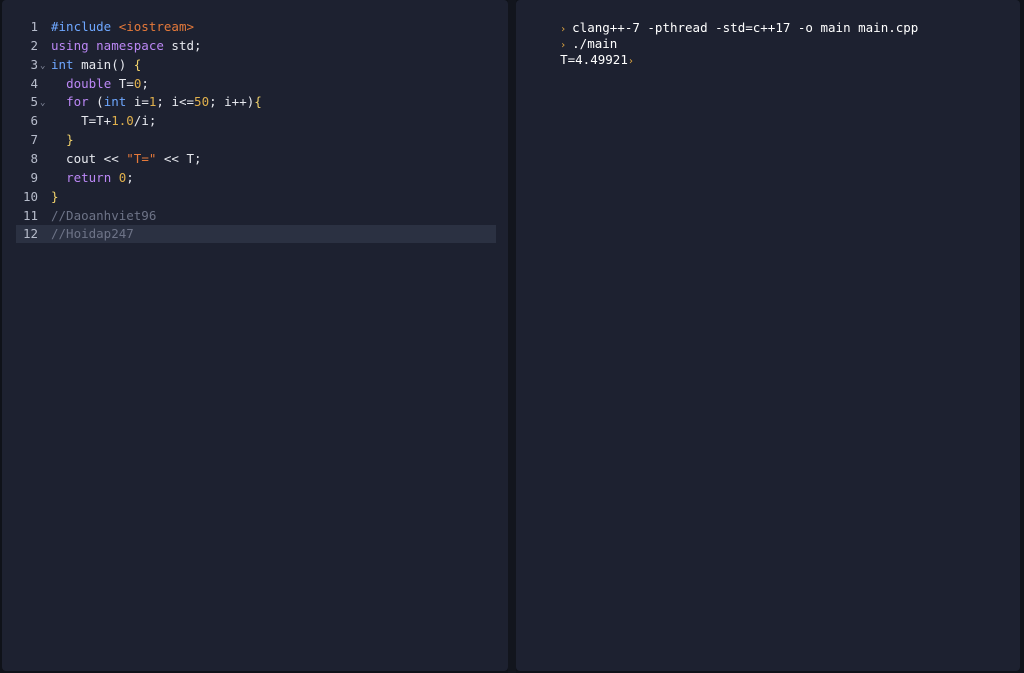 Image resolution: width=1024 pixels, height=673 pixels. Describe the element at coordinates (202, 102) in the screenshot. I see `code-token: 50` at that location.